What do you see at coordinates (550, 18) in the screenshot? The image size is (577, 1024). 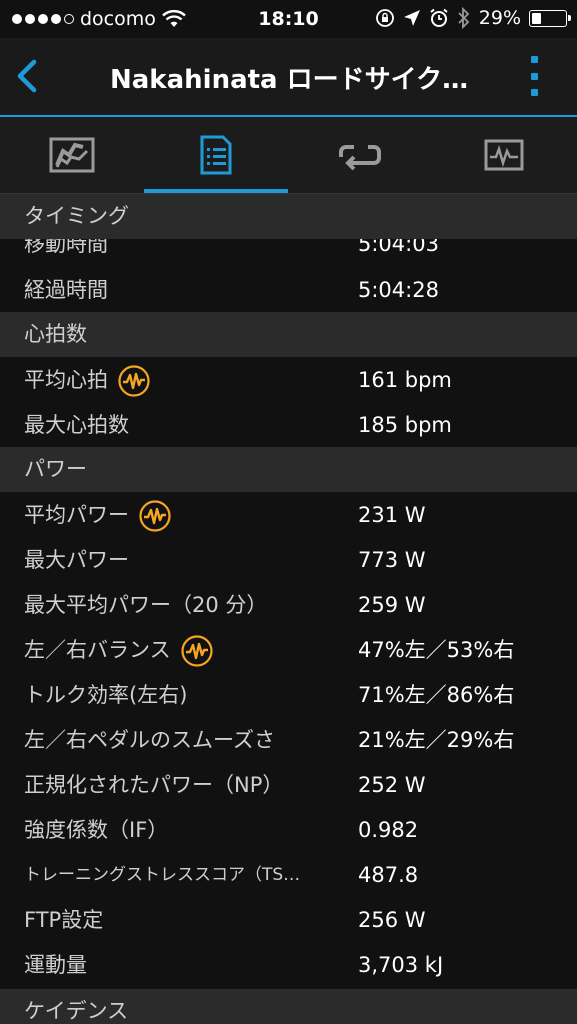 I see `battery-icon` at bounding box center [550, 18].